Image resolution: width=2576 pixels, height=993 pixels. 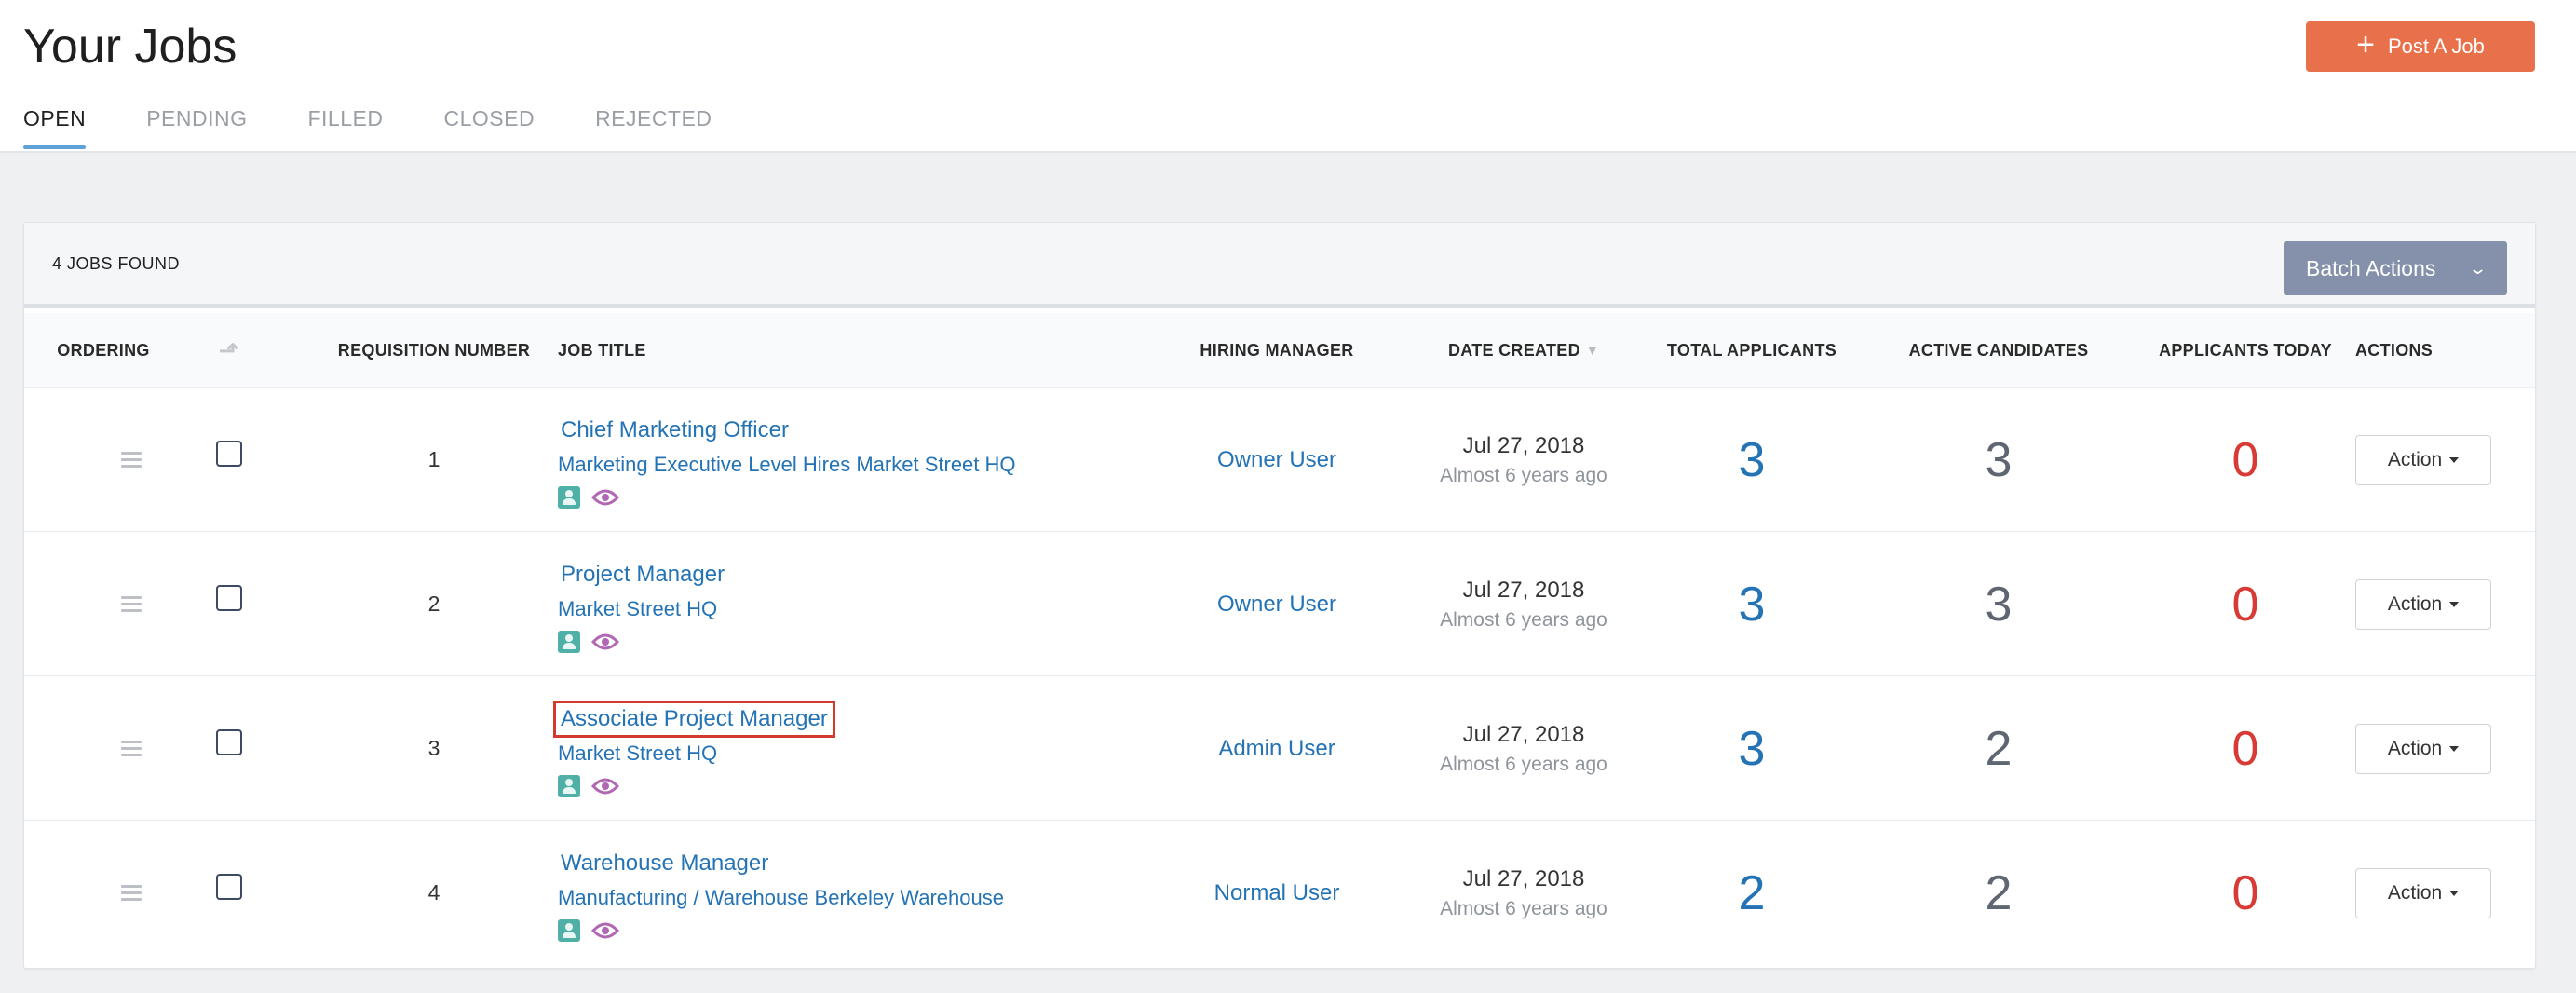 I want to click on sort-icon: ⬏, so click(x=229, y=350).